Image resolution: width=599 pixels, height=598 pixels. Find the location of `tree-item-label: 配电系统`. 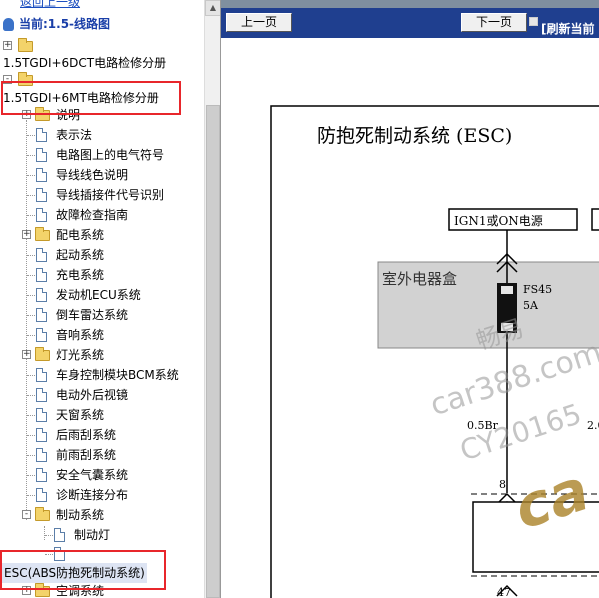

tree-item-label: 配电系统 is located at coordinates (80, 235).